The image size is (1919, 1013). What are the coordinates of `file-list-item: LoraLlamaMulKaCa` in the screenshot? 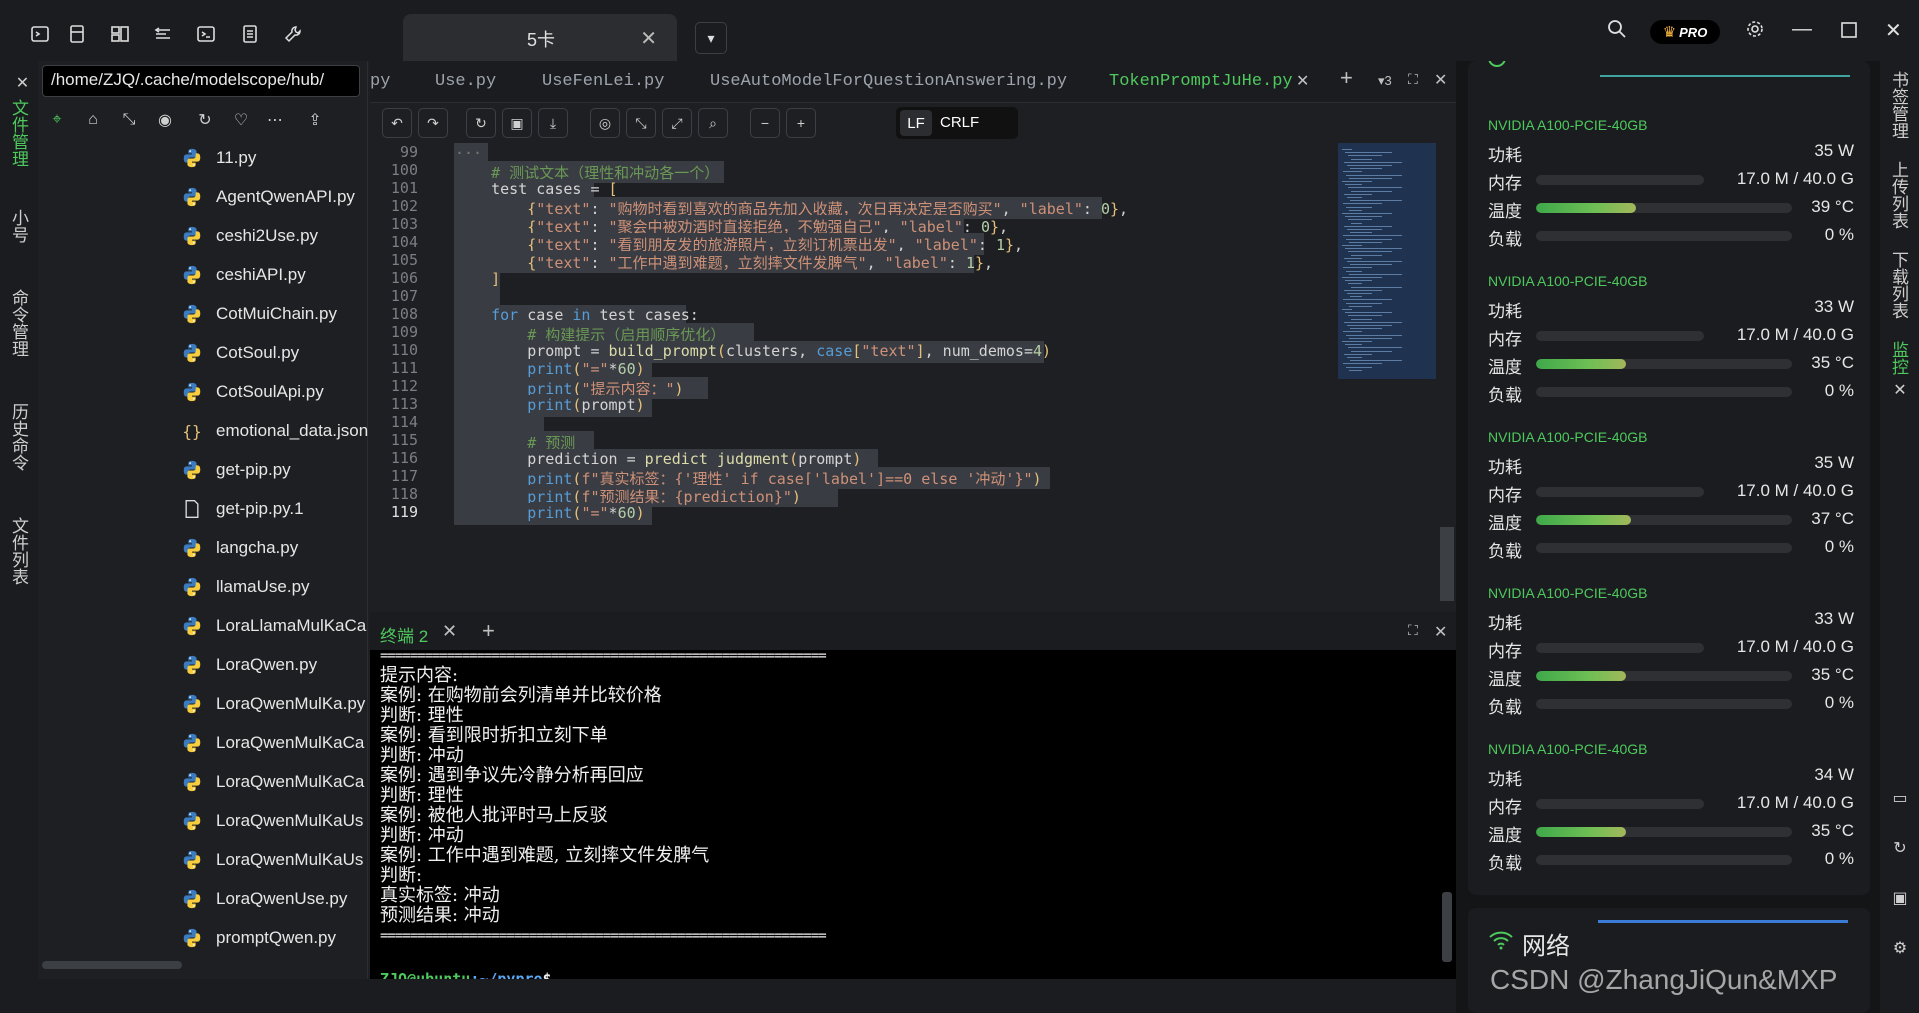 It's located at (274, 626).